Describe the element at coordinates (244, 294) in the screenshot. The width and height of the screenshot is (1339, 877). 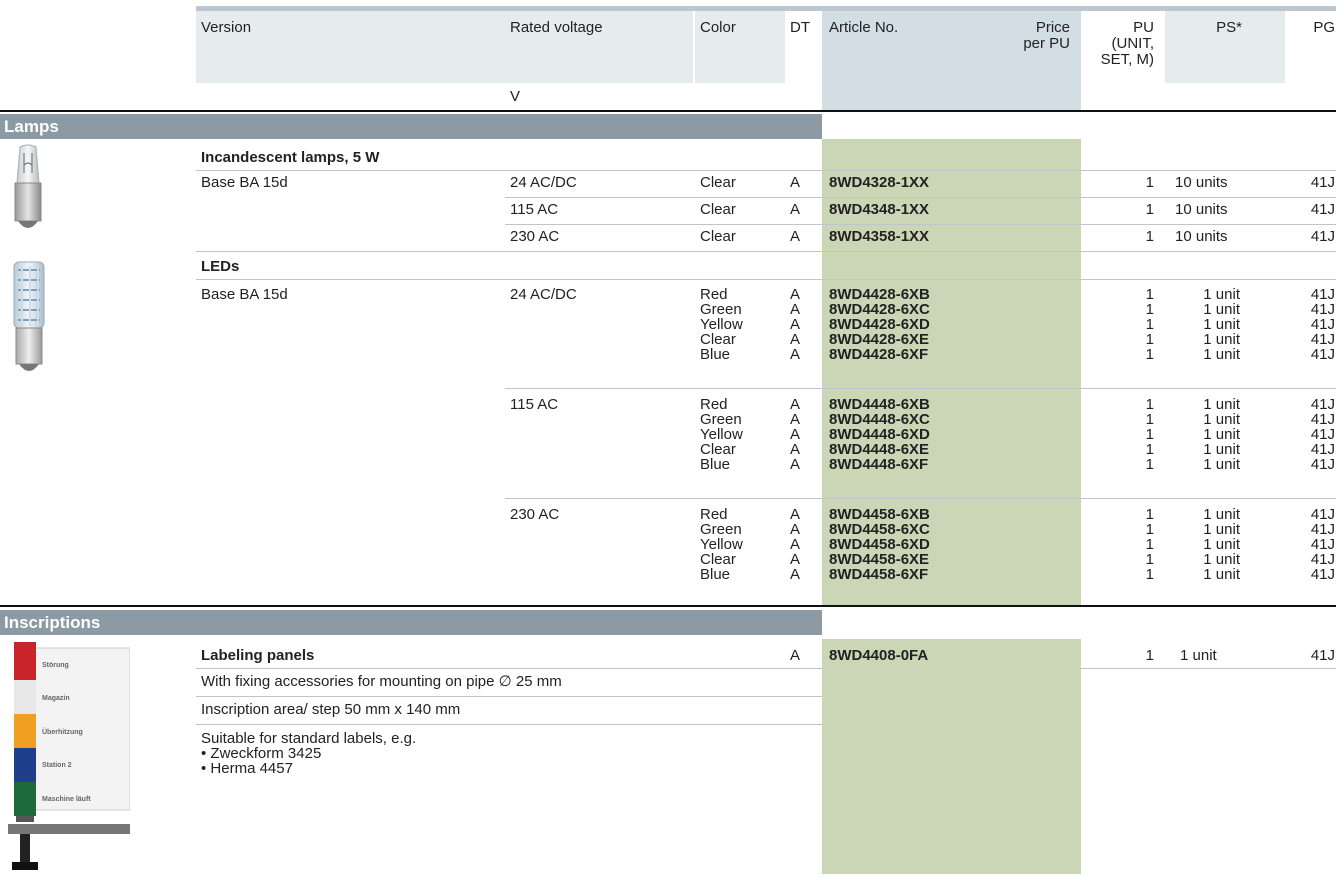
I see `leds-version: Base BA 15d` at that location.